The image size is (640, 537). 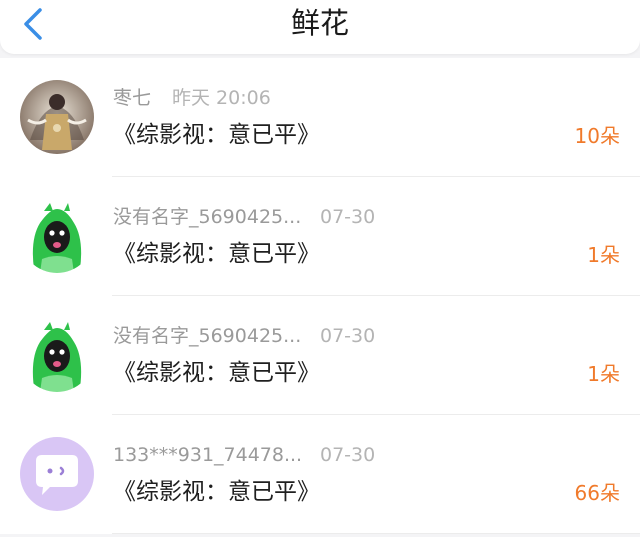 I want to click on flower-count: 10朵, so click(x=597, y=136).